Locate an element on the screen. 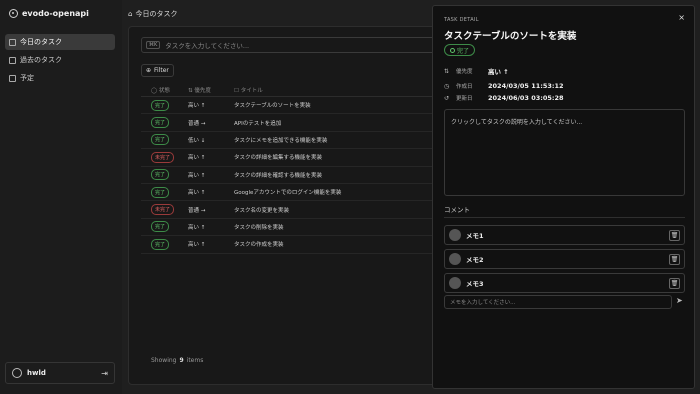 Image resolution: width=700 pixels, height=394 pixels. table-header: ◯ 状態 ⇅ 優先度 ☐ タイトル is located at coordinates (291, 90).